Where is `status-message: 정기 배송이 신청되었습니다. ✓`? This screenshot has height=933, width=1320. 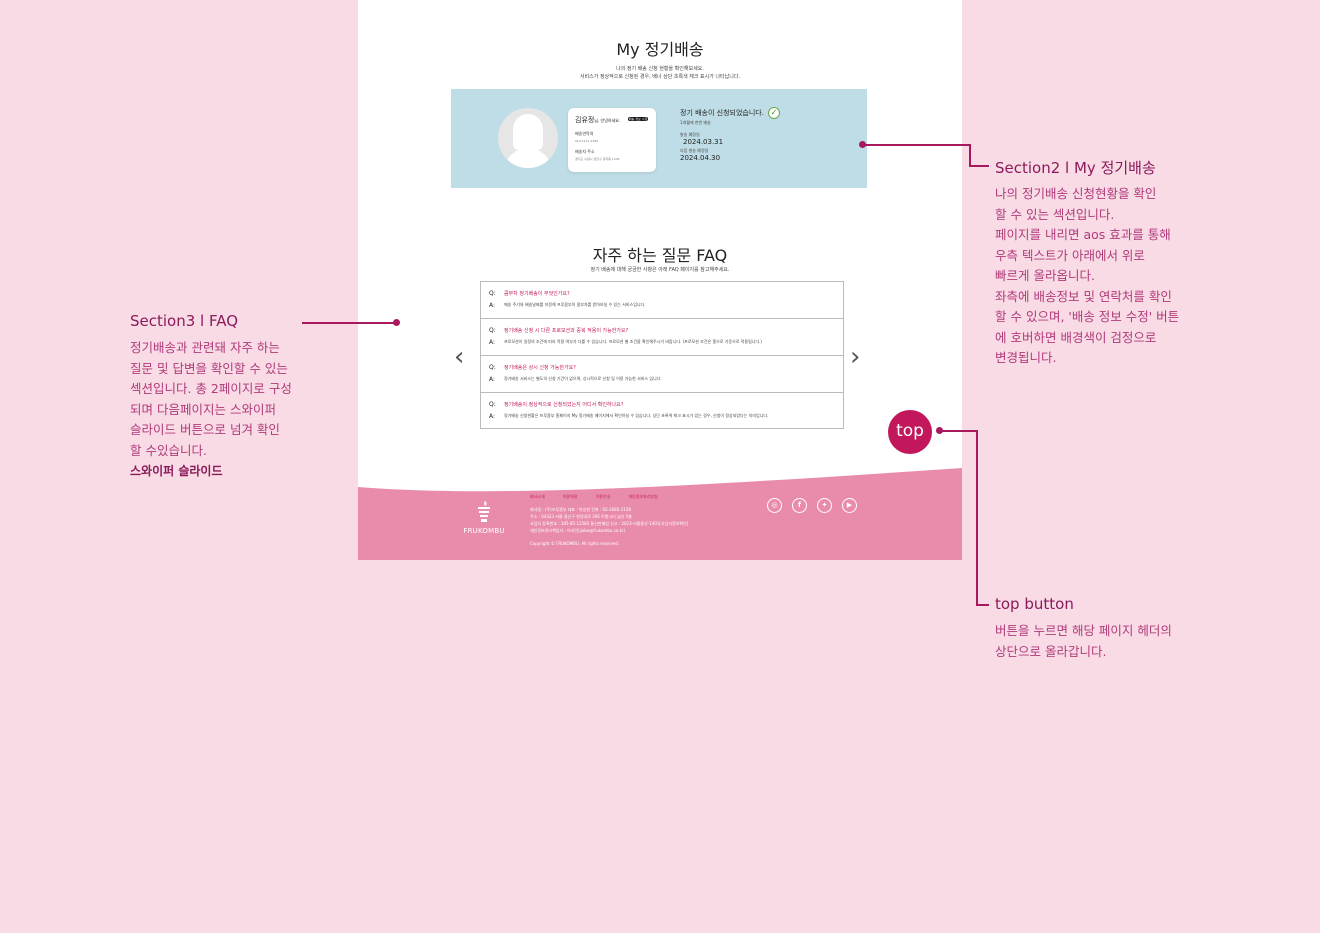
status-message: 정기 배송이 신청되었습니다. ✓ is located at coordinates (770, 113).